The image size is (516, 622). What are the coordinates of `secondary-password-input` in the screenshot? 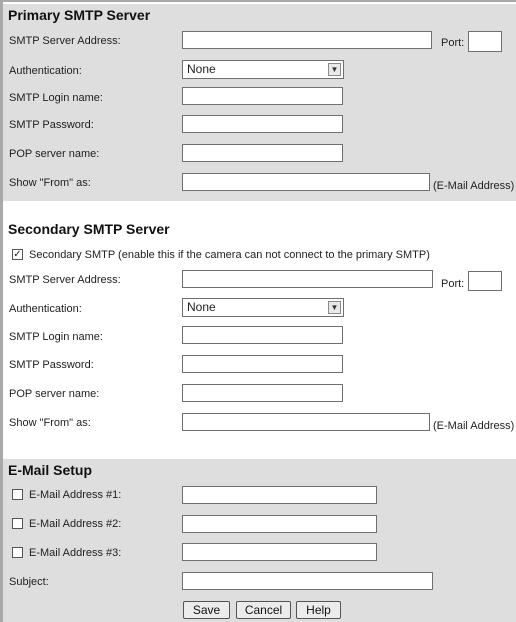 It's located at (262, 364).